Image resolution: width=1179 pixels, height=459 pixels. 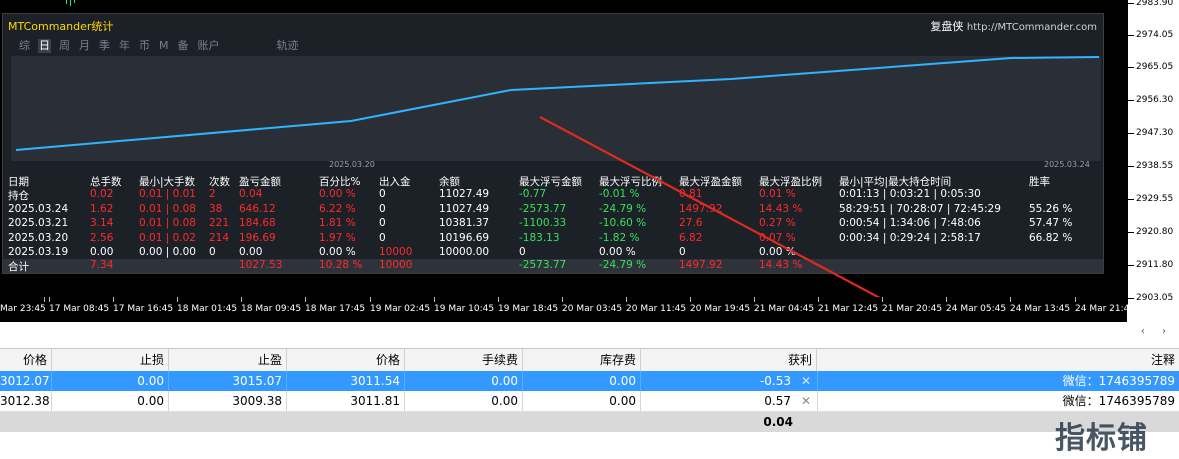 What do you see at coordinates (346, 360) in the screenshot?
I see `col-current-price: 价格` at bounding box center [346, 360].